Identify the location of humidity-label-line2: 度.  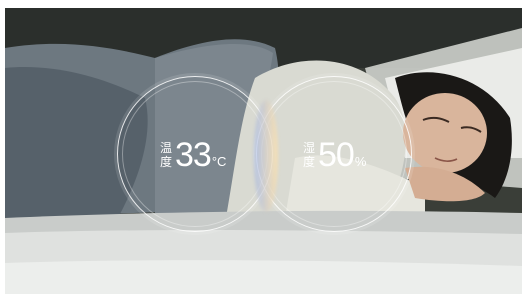
(309, 162).